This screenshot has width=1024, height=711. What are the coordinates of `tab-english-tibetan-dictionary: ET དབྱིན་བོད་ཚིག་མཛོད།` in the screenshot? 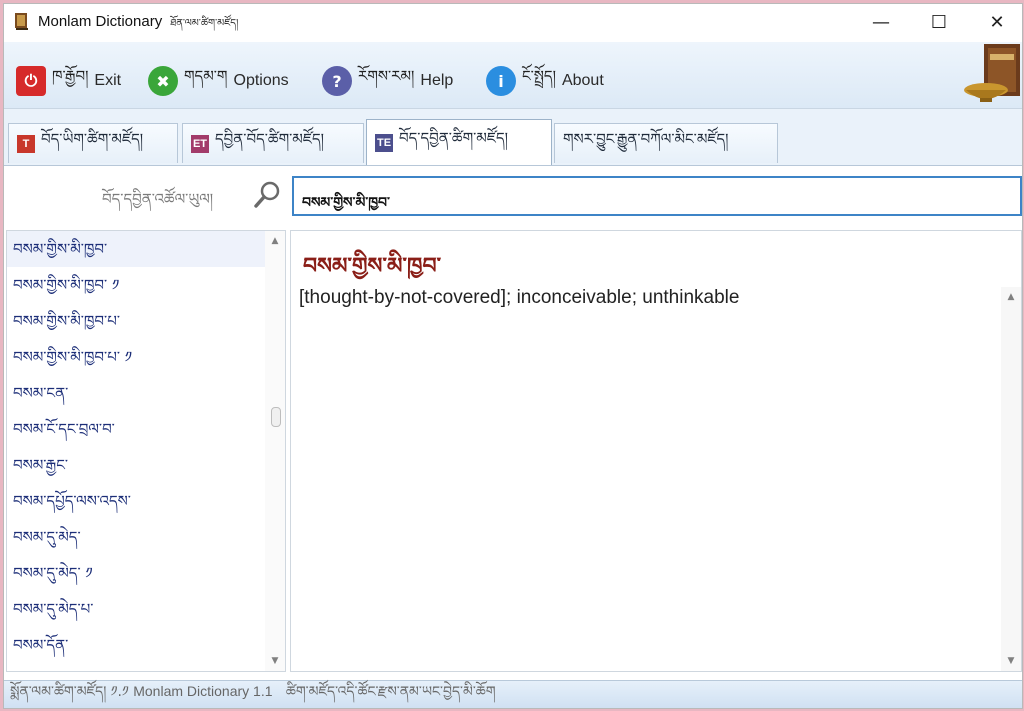 It's located at (273, 143).